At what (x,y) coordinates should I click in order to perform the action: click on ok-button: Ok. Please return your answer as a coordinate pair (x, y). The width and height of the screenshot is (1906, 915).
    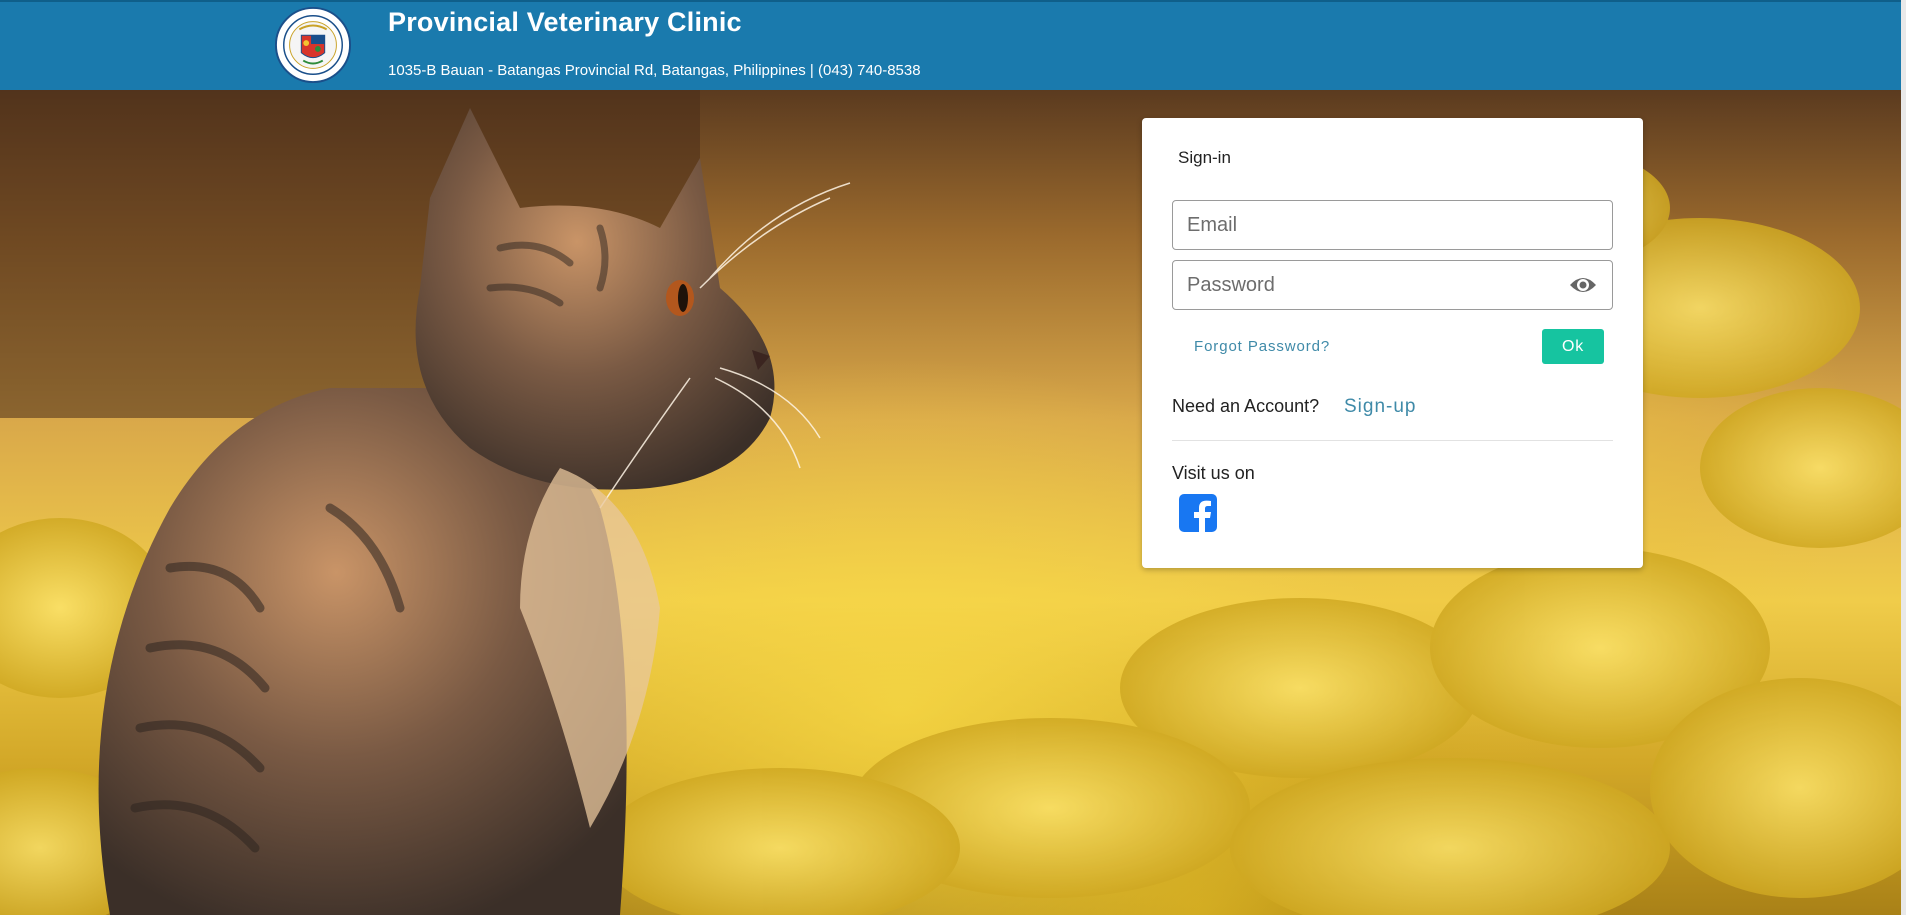
    Looking at the image, I should click on (1573, 346).